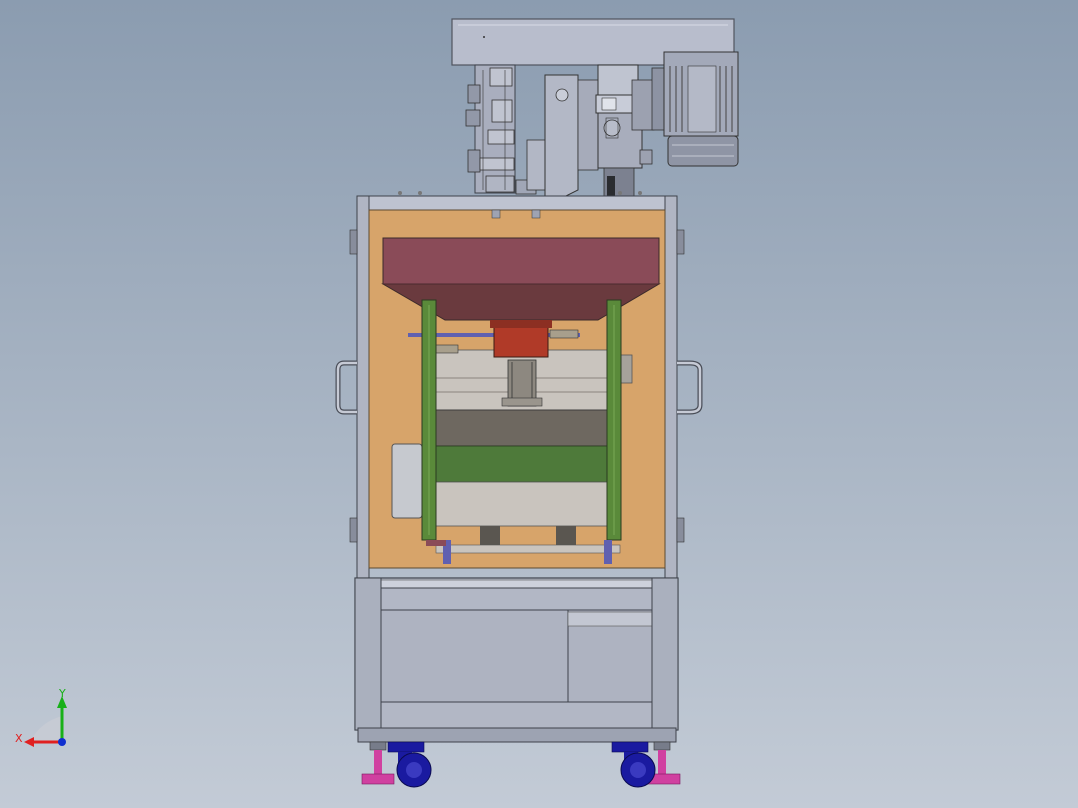 Image resolution: width=1078 pixels, height=808 pixels. I want to click on lower-cabinet, so click(516, 660).